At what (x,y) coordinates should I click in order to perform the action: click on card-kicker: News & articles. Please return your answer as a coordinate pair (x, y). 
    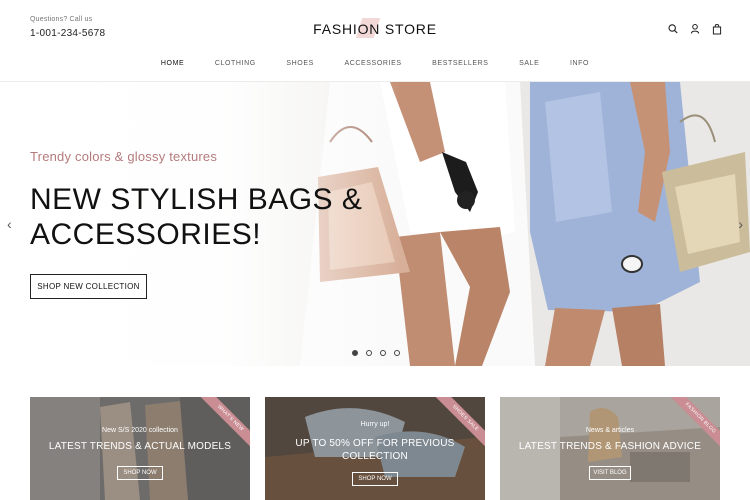
    Looking at the image, I should click on (610, 430).